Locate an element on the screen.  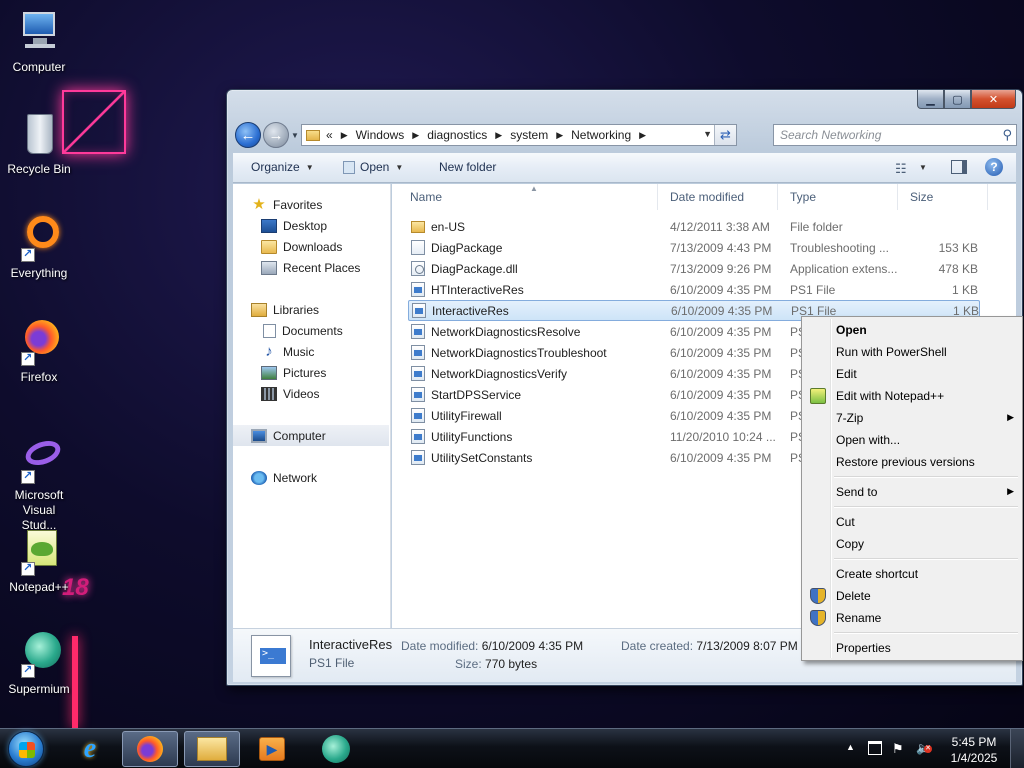
breadcrumb-system: system is located at coordinates (529, 135).